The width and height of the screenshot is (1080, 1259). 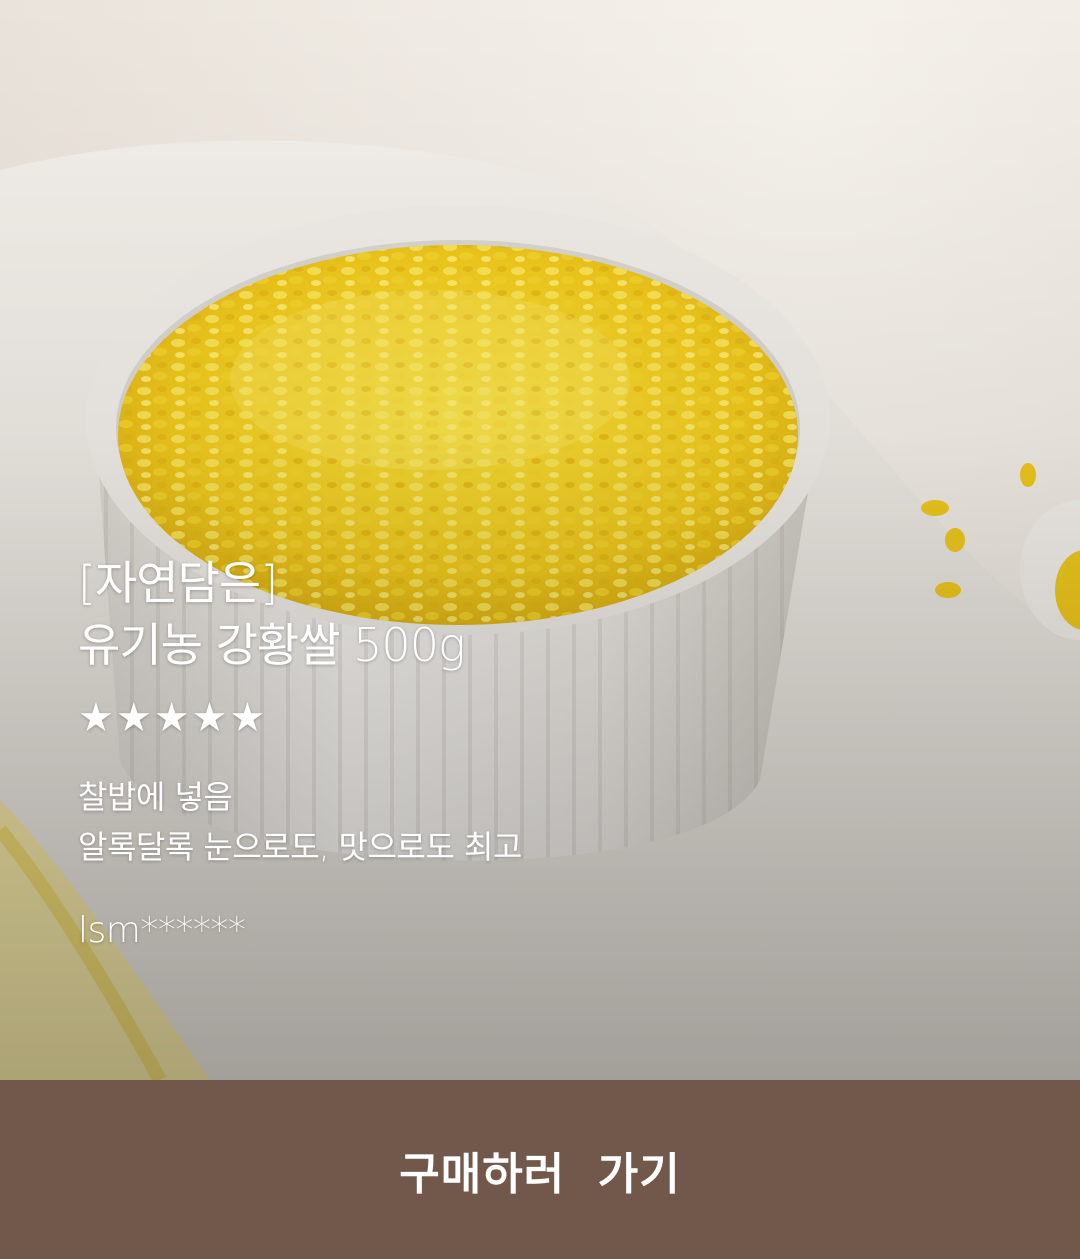 I want to click on buy-button-label: 구매하러 가기, so click(x=540, y=1174).